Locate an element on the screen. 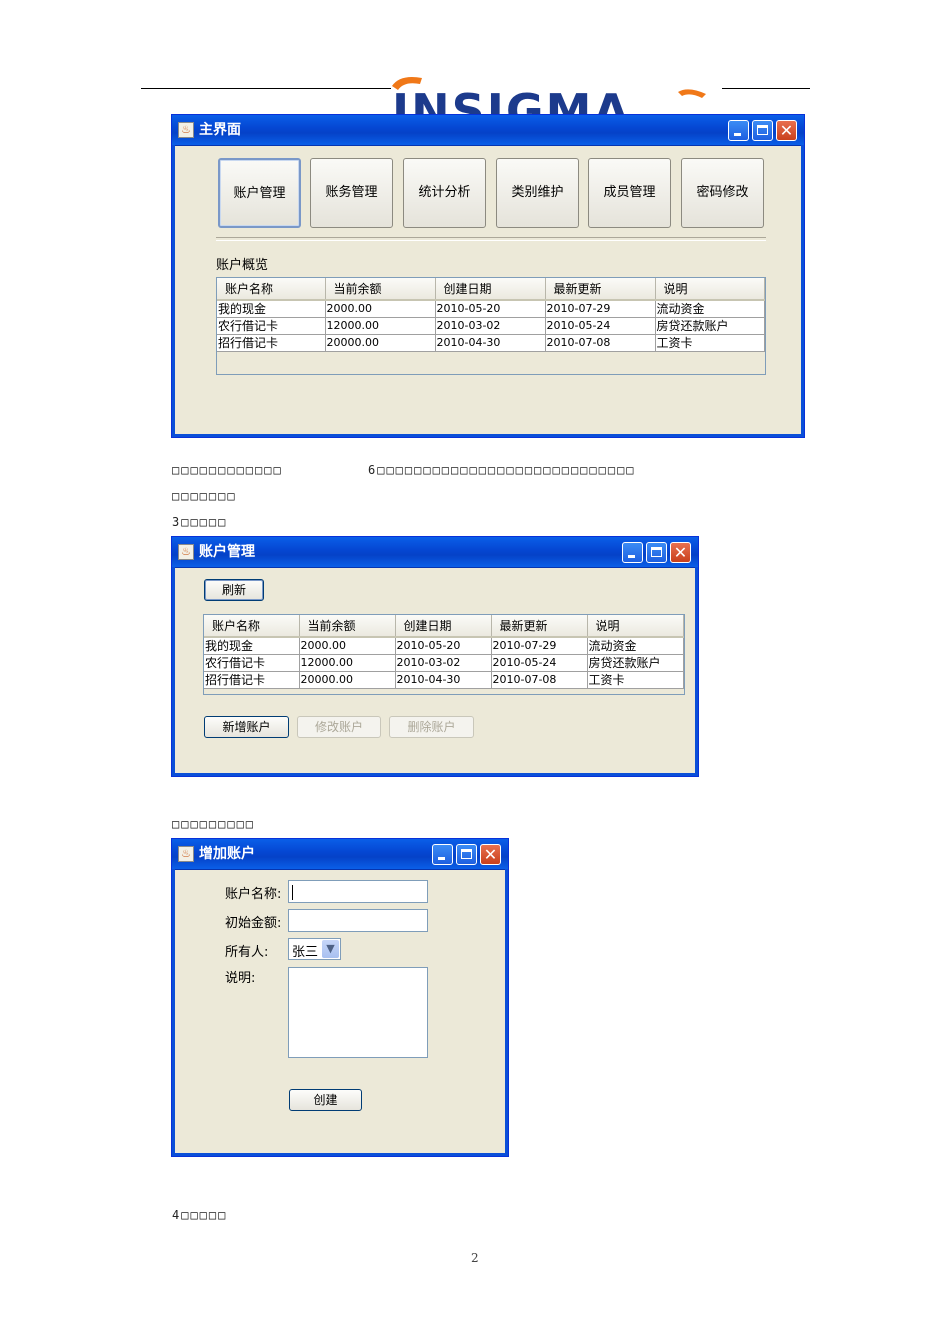  change-password-button: 密码修改 is located at coordinates (722, 193).